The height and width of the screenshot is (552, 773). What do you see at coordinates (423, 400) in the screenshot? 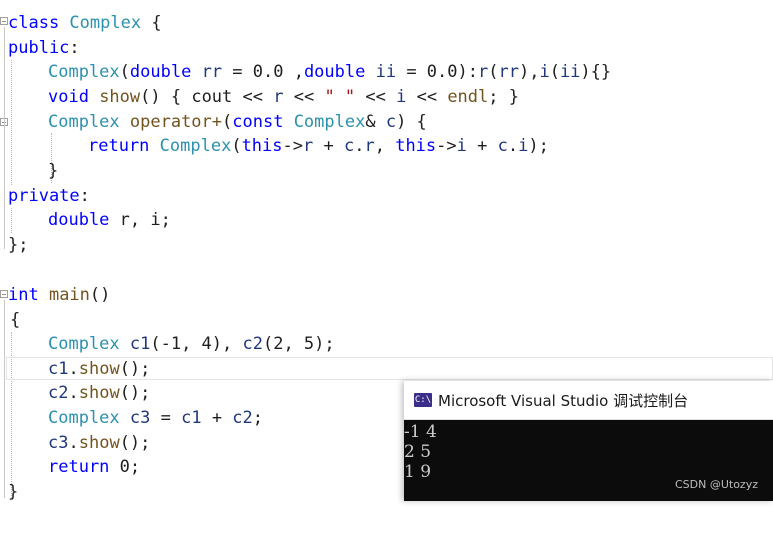
I see `console-app-icon: C:\` at bounding box center [423, 400].